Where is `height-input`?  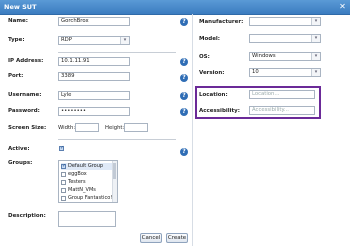 height-input is located at coordinates (136, 127).